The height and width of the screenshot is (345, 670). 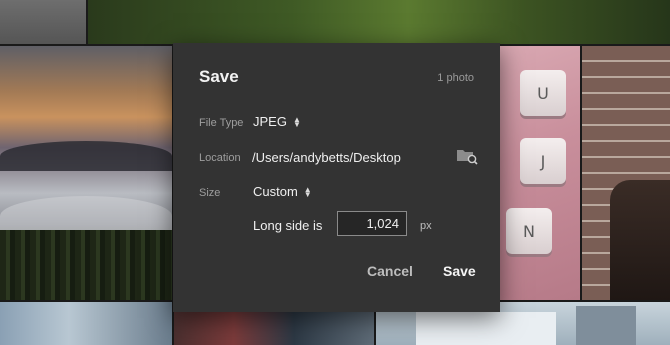 I want to click on keyboard-key: N, so click(x=529, y=231).